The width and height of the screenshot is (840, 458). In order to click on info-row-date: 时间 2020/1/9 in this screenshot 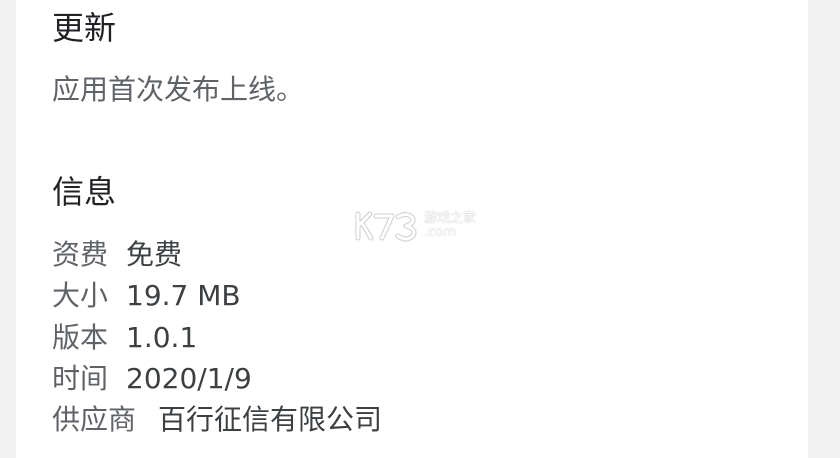, I will do `click(152, 379)`.